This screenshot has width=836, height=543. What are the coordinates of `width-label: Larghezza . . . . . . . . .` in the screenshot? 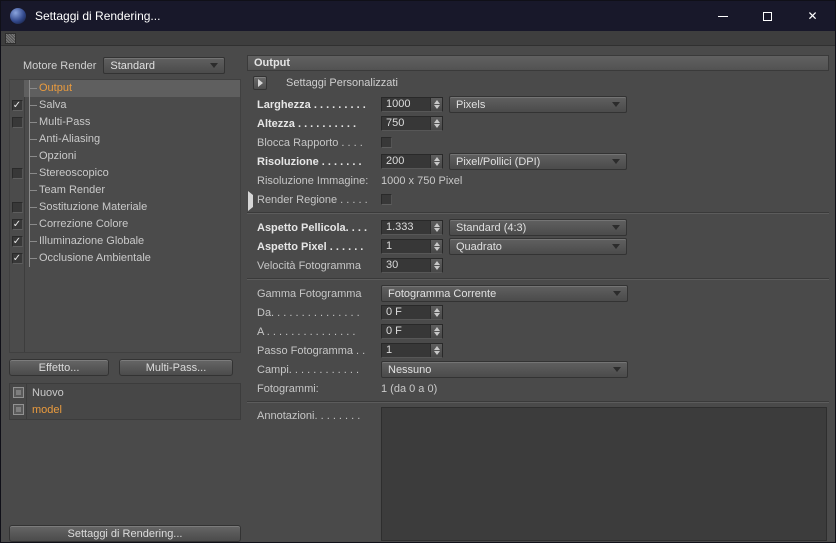 It's located at (311, 104).